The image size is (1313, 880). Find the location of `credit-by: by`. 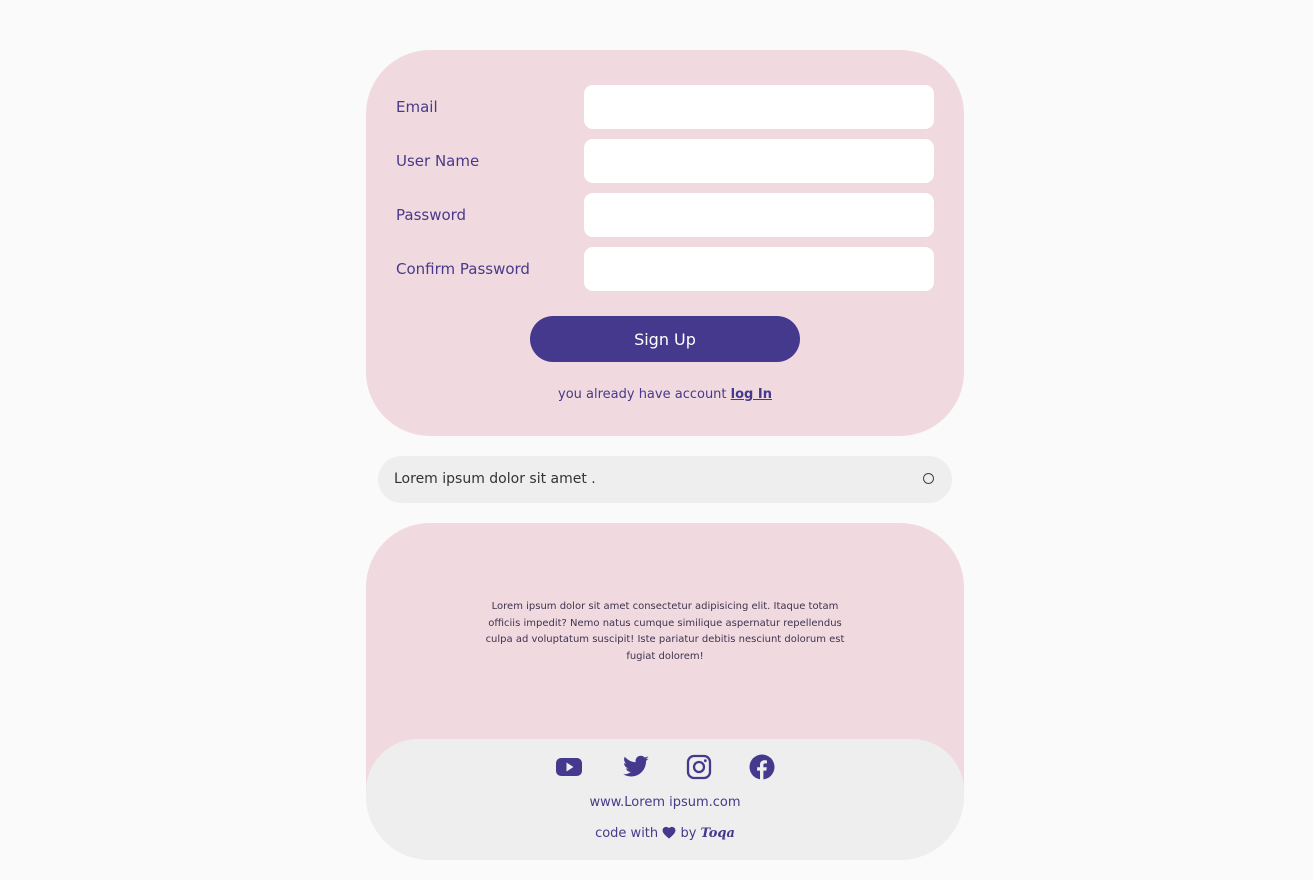

credit-by: by is located at coordinates (688, 833).